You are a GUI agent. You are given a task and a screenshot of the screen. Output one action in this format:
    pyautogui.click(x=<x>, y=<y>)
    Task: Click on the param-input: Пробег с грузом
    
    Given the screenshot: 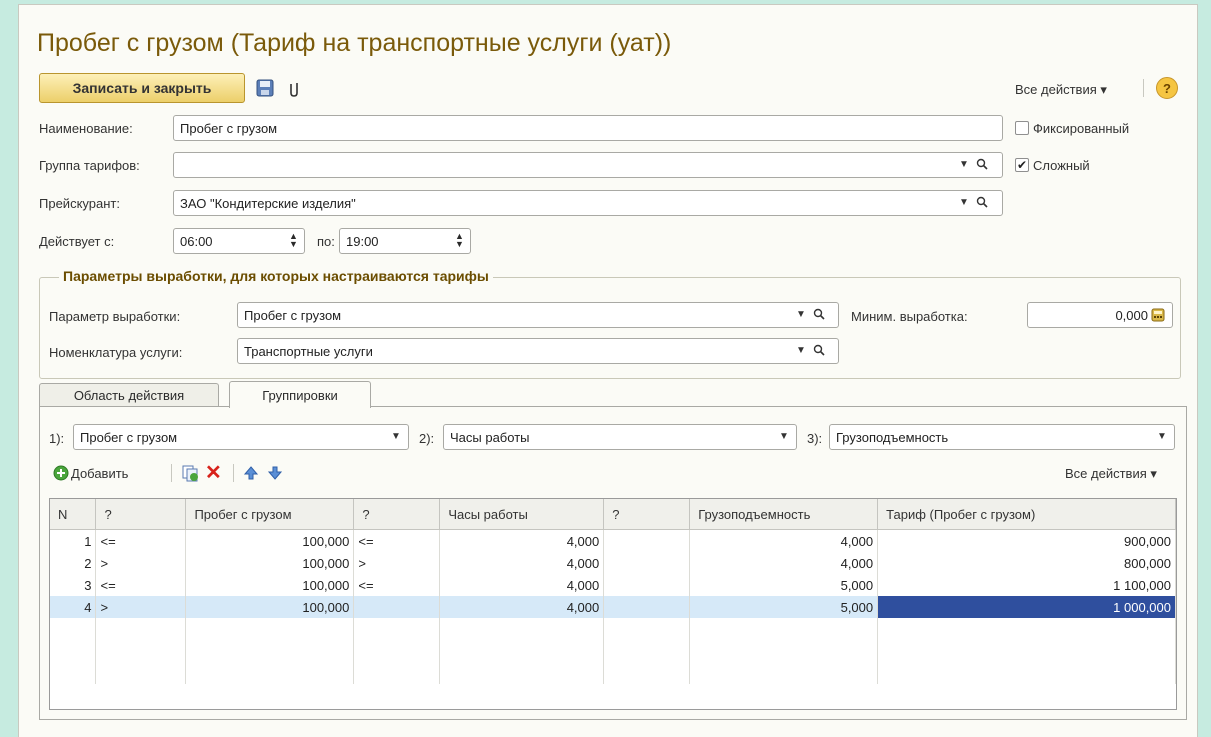 What is the action you would take?
    pyautogui.click(x=538, y=315)
    